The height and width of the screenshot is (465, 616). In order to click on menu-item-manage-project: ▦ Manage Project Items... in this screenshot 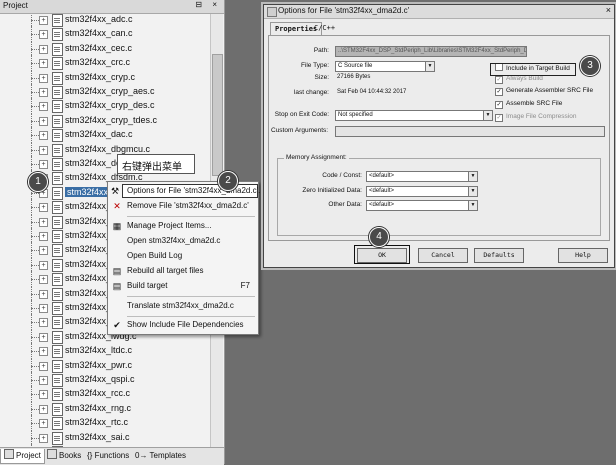, I will do `click(183, 226)`.